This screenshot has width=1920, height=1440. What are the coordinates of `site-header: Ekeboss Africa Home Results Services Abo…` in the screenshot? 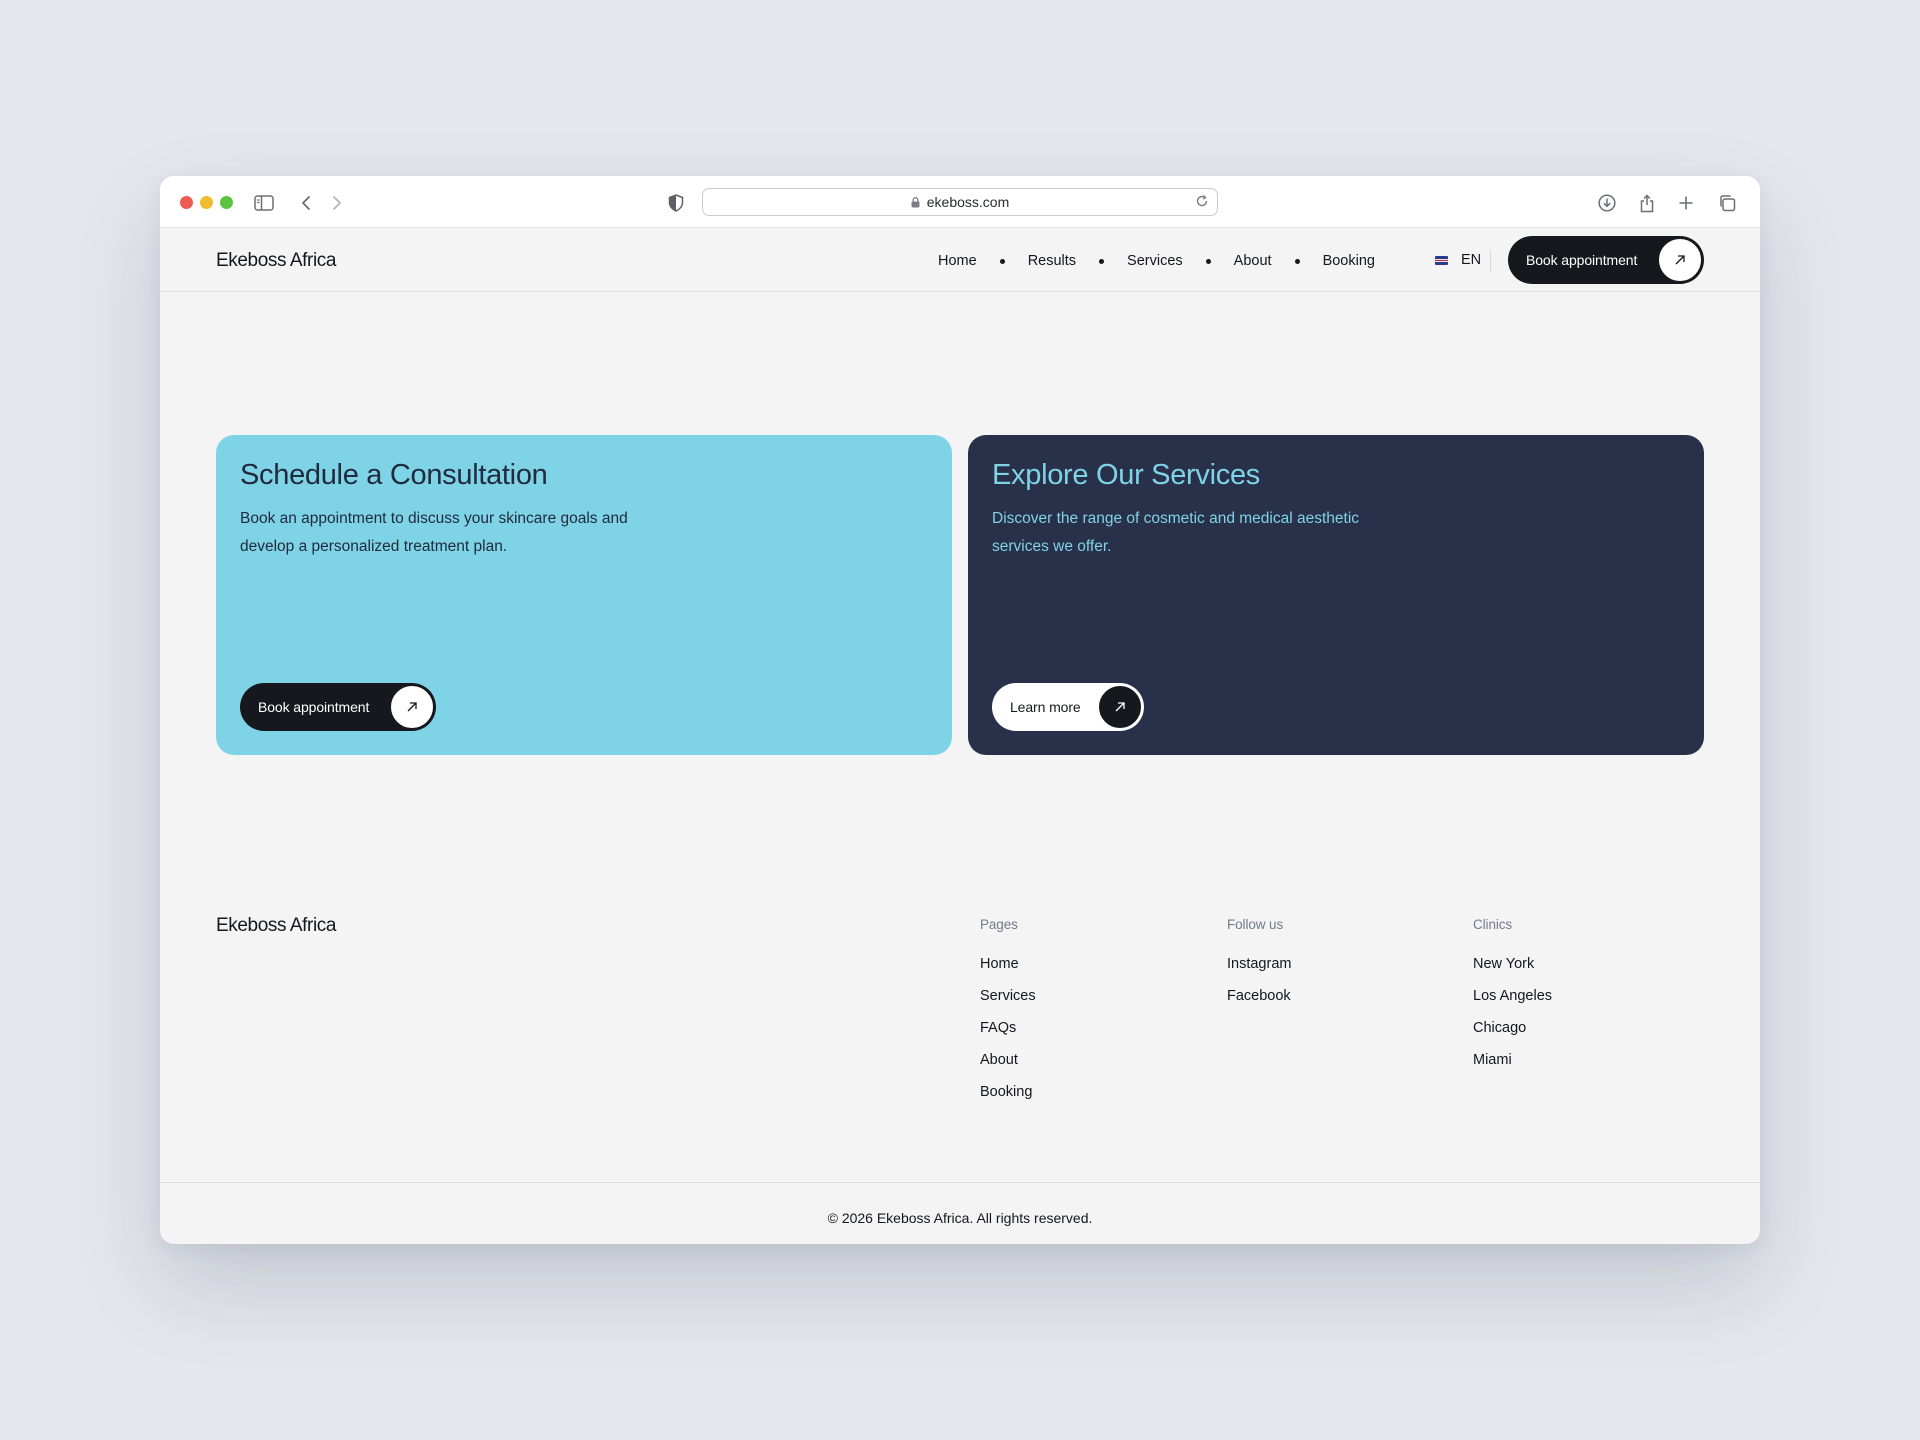 It's located at (960, 260).